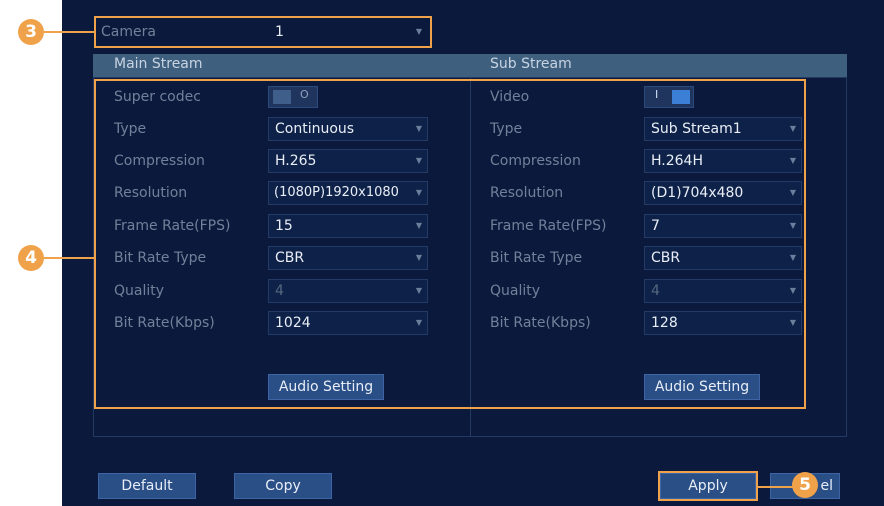 The width and height of the screenshot is (884, 506). I want to click on callout-4-leader, so click(68, 258).